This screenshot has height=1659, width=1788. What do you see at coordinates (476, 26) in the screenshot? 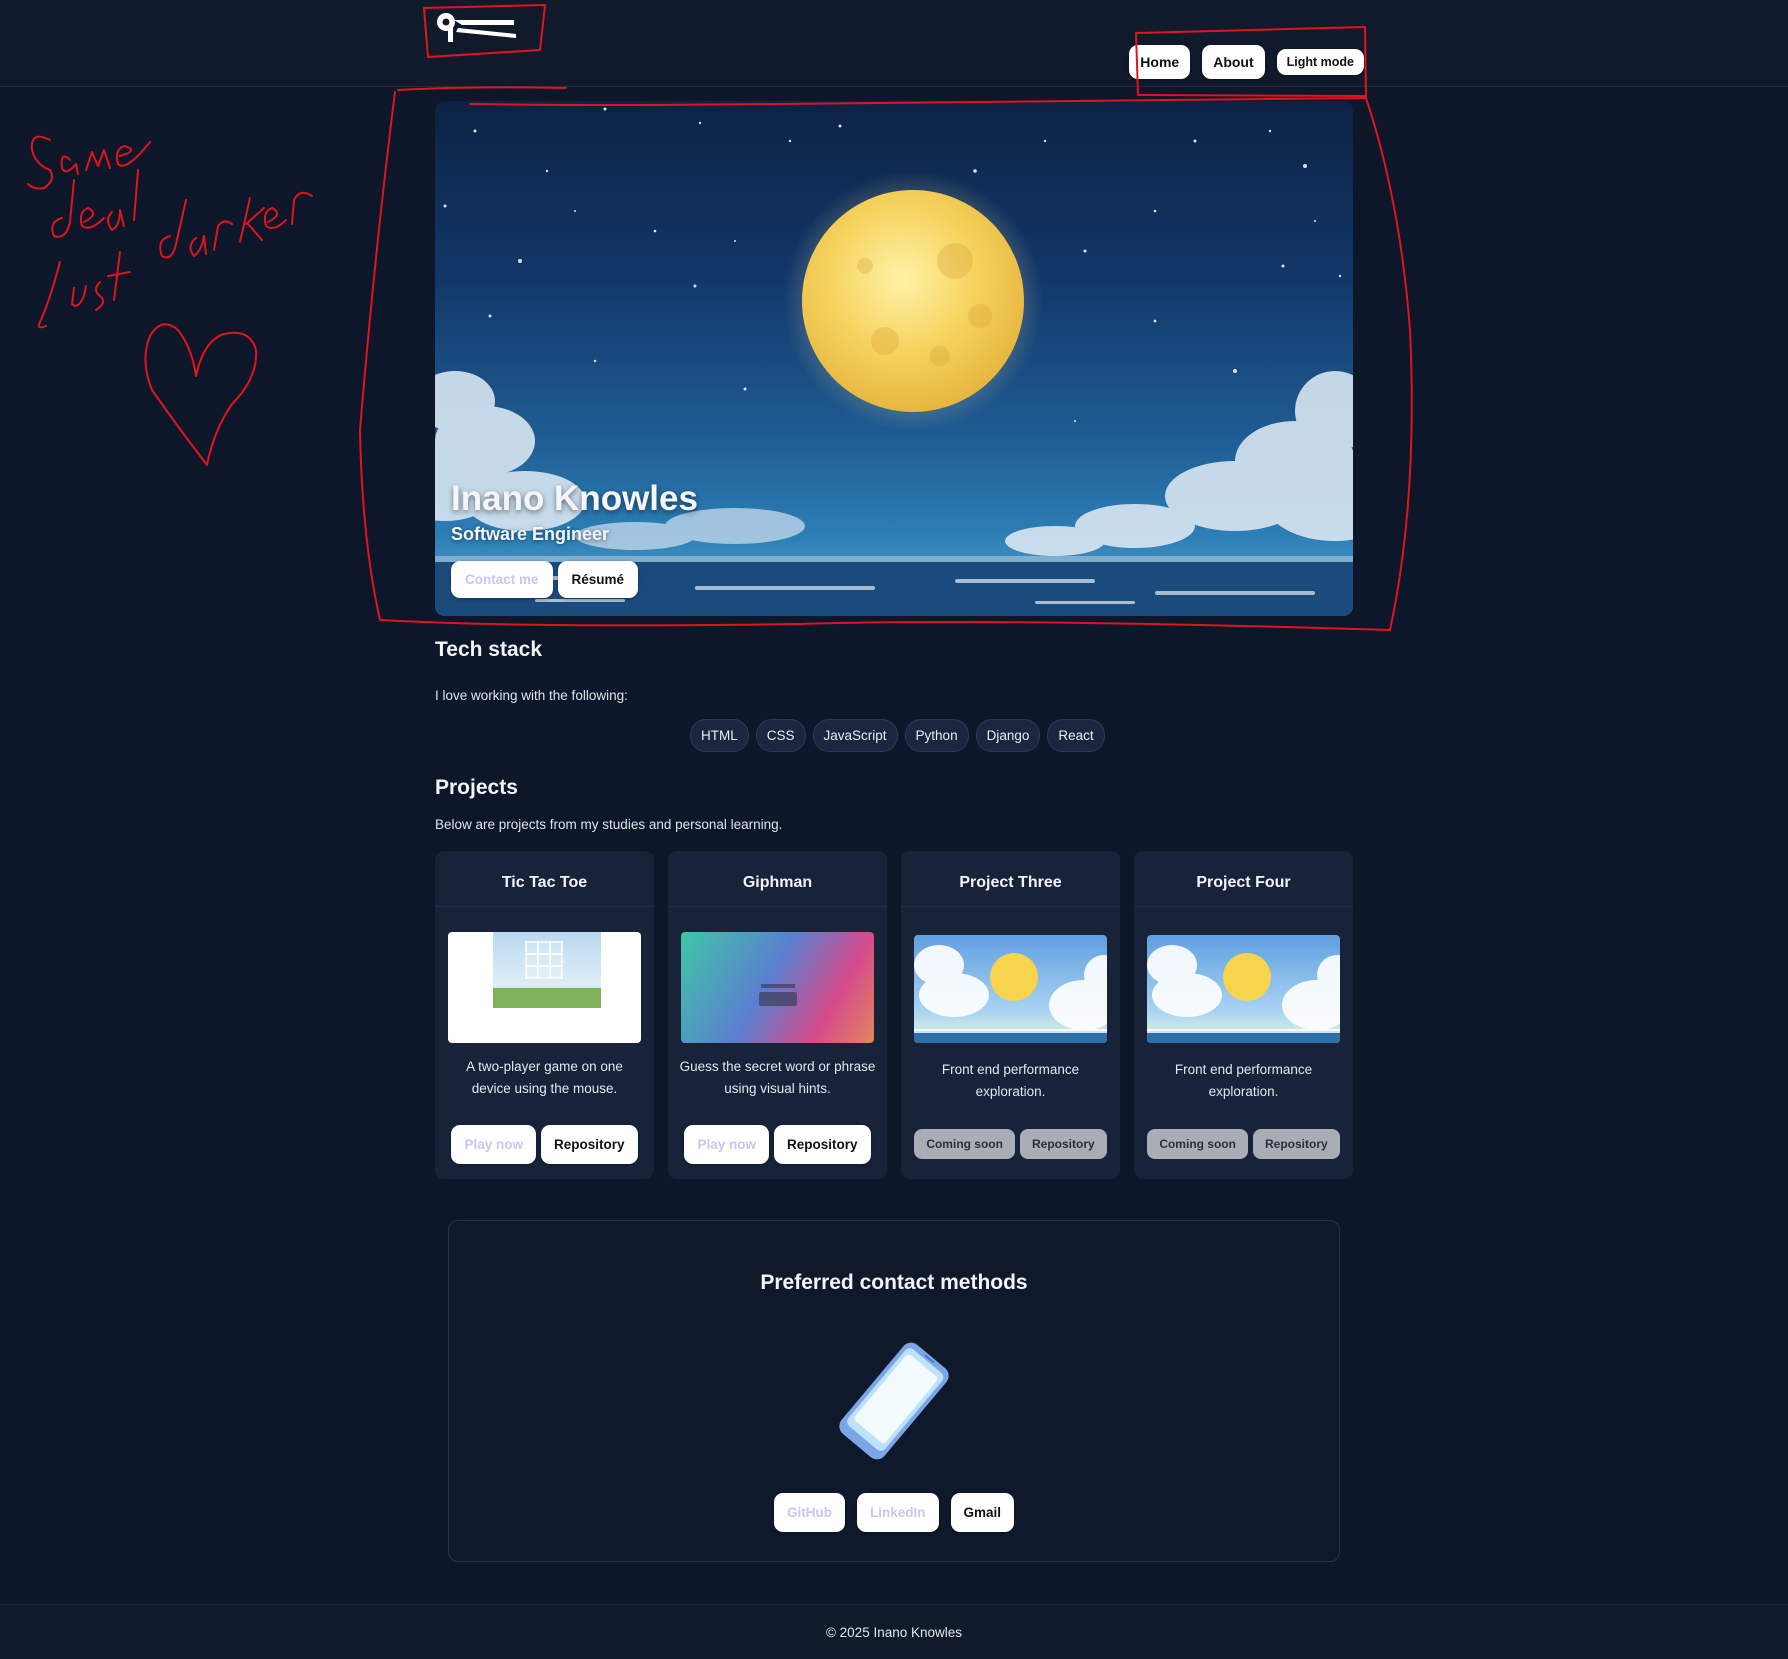
I see `ik-logo-icon` at bounding box center [476, 26].